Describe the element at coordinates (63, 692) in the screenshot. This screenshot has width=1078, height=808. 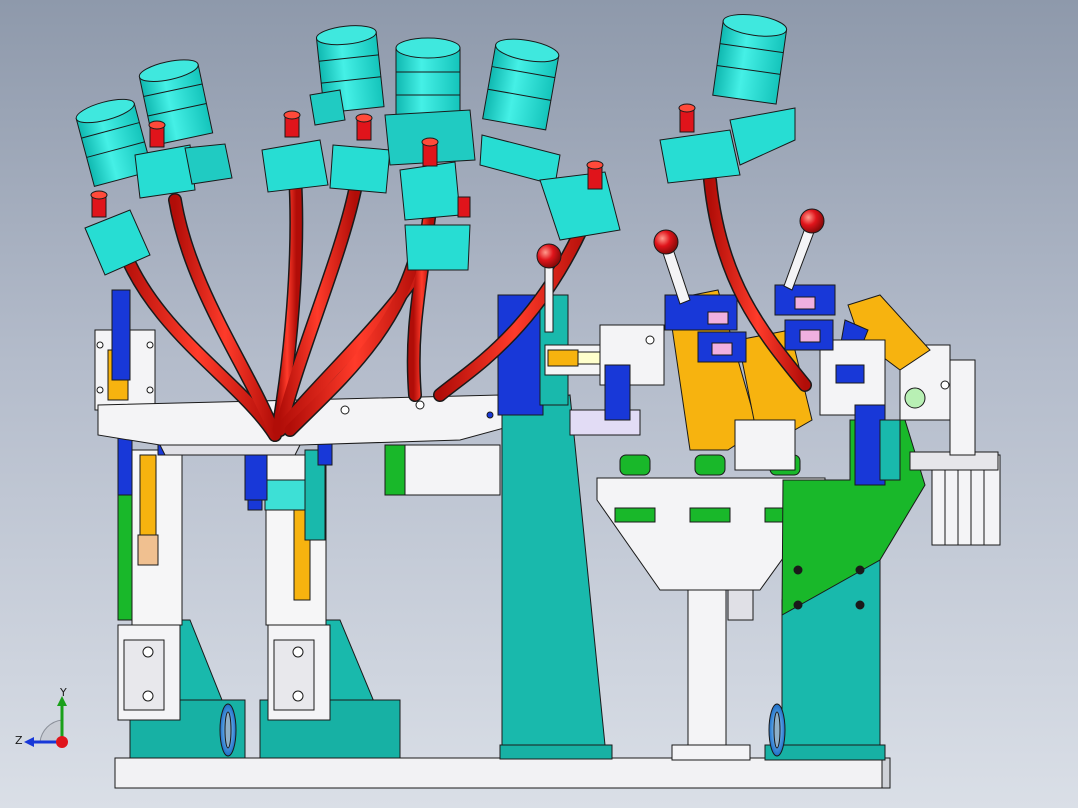
I see `y-axis-label: Y` at that location.